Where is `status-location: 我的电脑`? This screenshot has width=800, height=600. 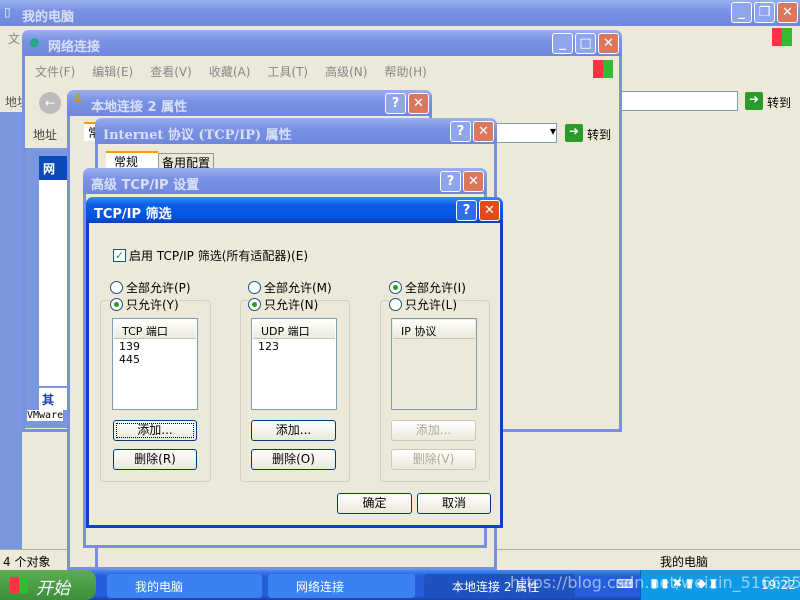 status-location: 我的电脑 is located at coordinates (684, 562).